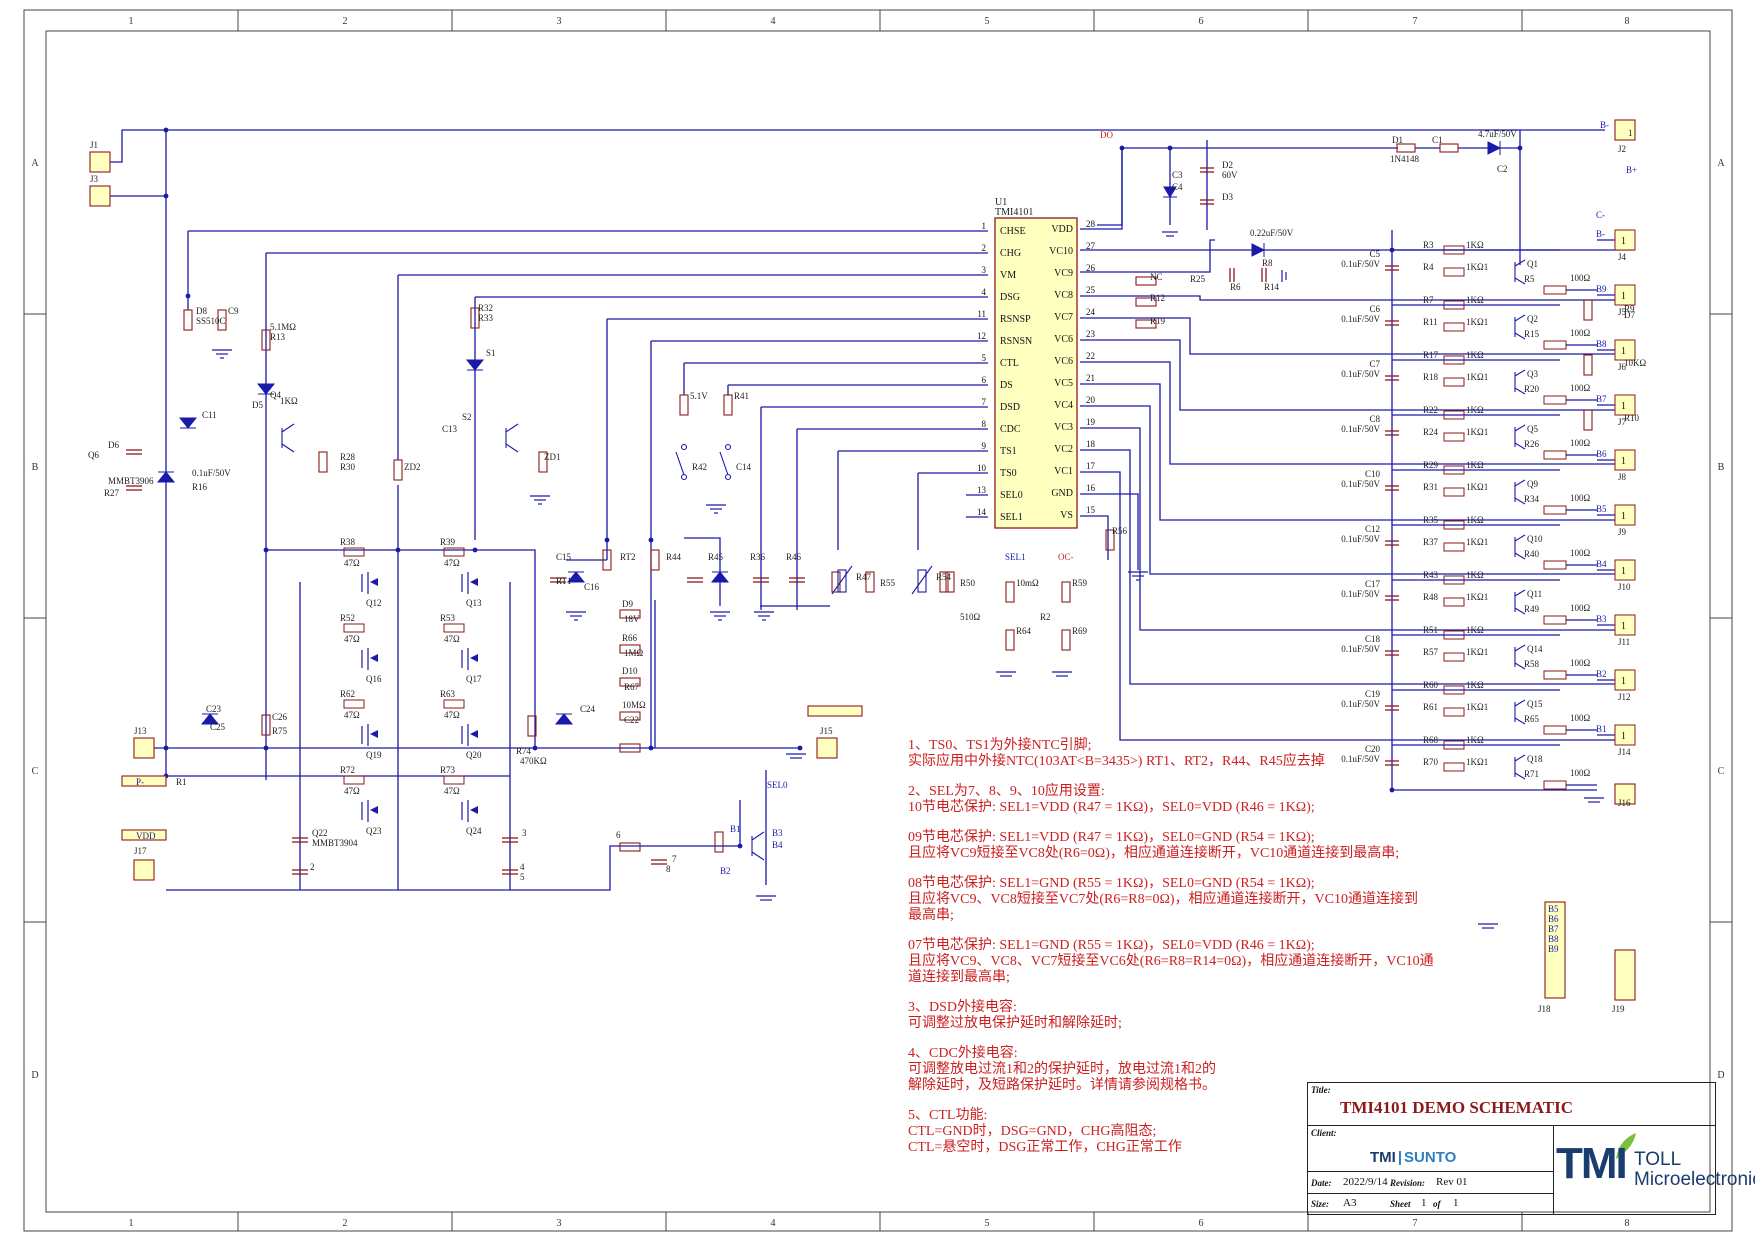 The height and width of the screenshot is (1241, 1755). What do you see at coordinates (1624, 697) in the screenshot?
I see `cell-connector-ref: J12` at bounding box center [1624, 697].